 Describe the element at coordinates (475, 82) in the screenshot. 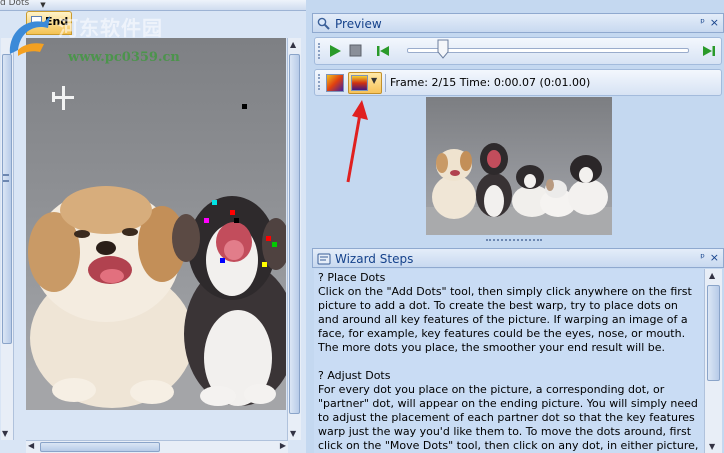

I see `time-label: Time:` at that location.